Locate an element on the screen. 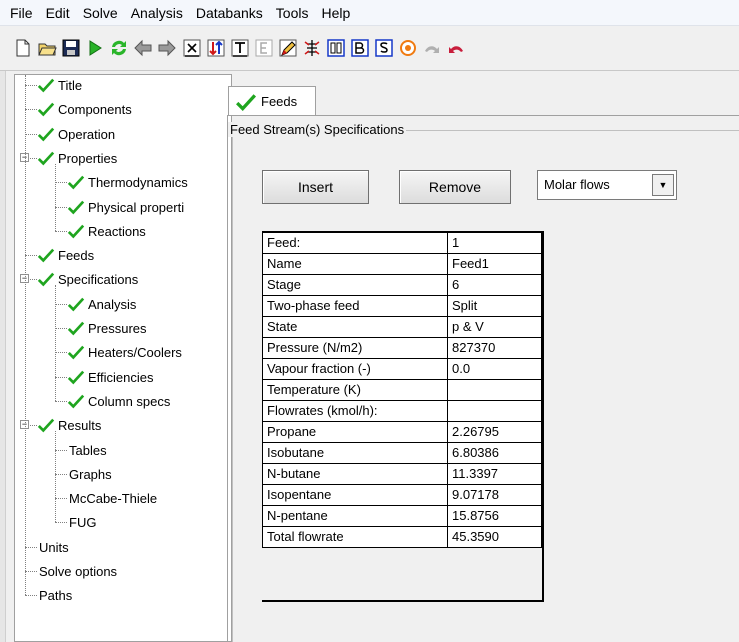  tree-item-label: Solve options is located at coordinates (78, 571).